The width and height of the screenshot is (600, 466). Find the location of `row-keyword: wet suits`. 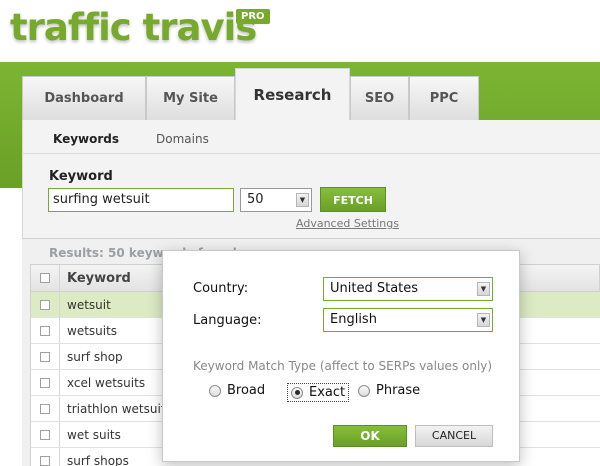

row-keyword: wet suits is located at coordinates (94, 434).